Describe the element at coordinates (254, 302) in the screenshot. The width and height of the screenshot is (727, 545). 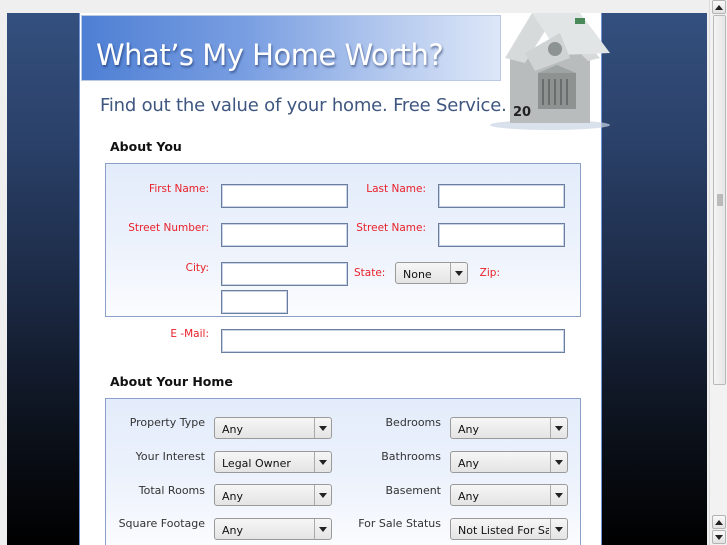
I see `zip-input` at that location.